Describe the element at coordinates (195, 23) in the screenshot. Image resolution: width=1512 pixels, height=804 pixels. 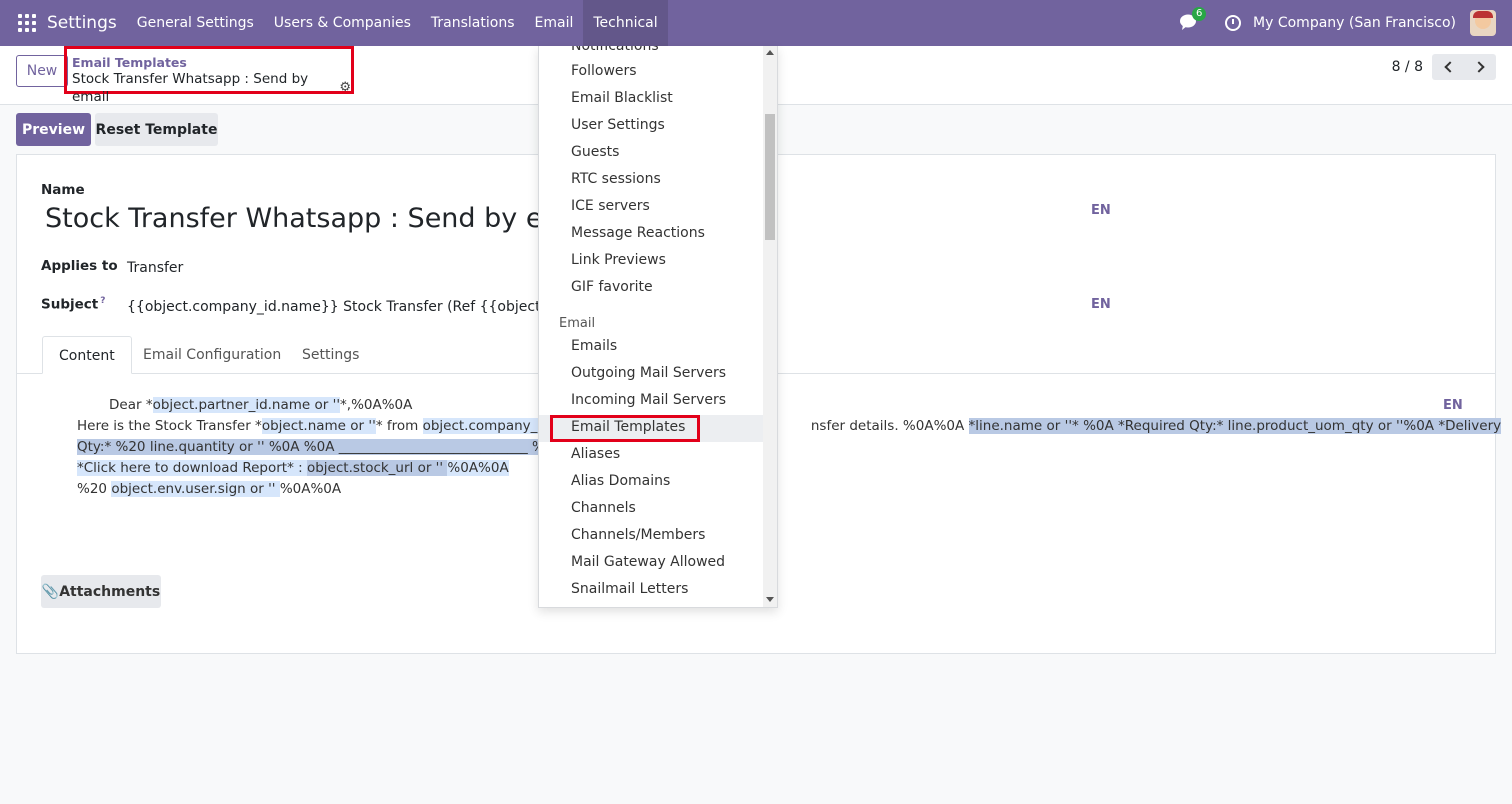
I see `nav-general-settings: General Settings` at that location.